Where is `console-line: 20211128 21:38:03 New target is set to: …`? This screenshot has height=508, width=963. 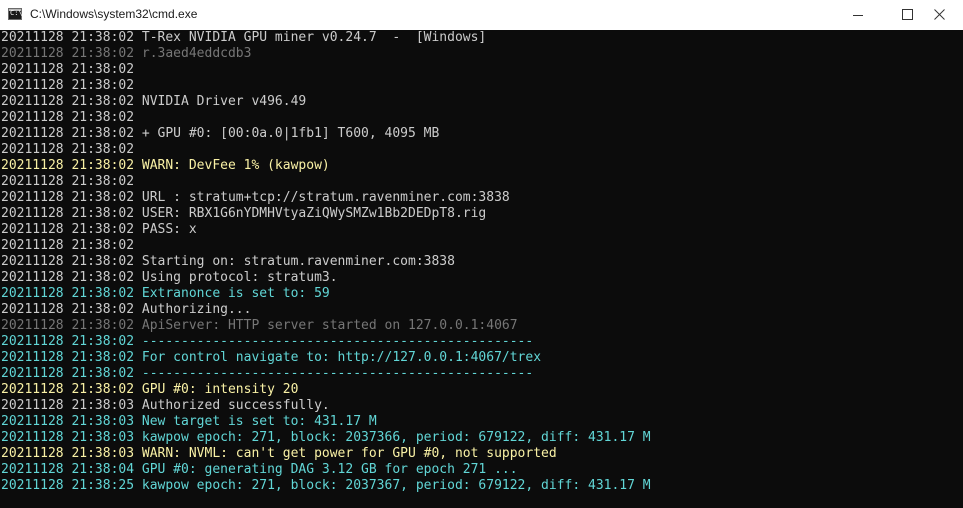 console-line: 20211128 21:38:03 New target is set to: … is located at coordinates (189, 421).